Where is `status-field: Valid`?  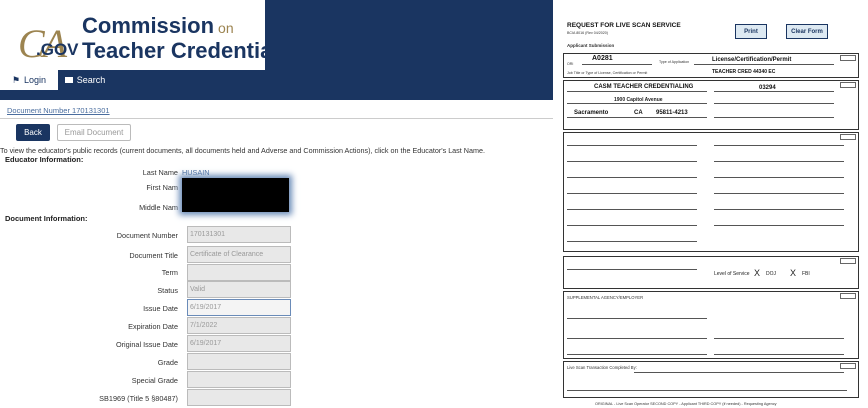 status-field: Valid is located at coordinates (239, 289).